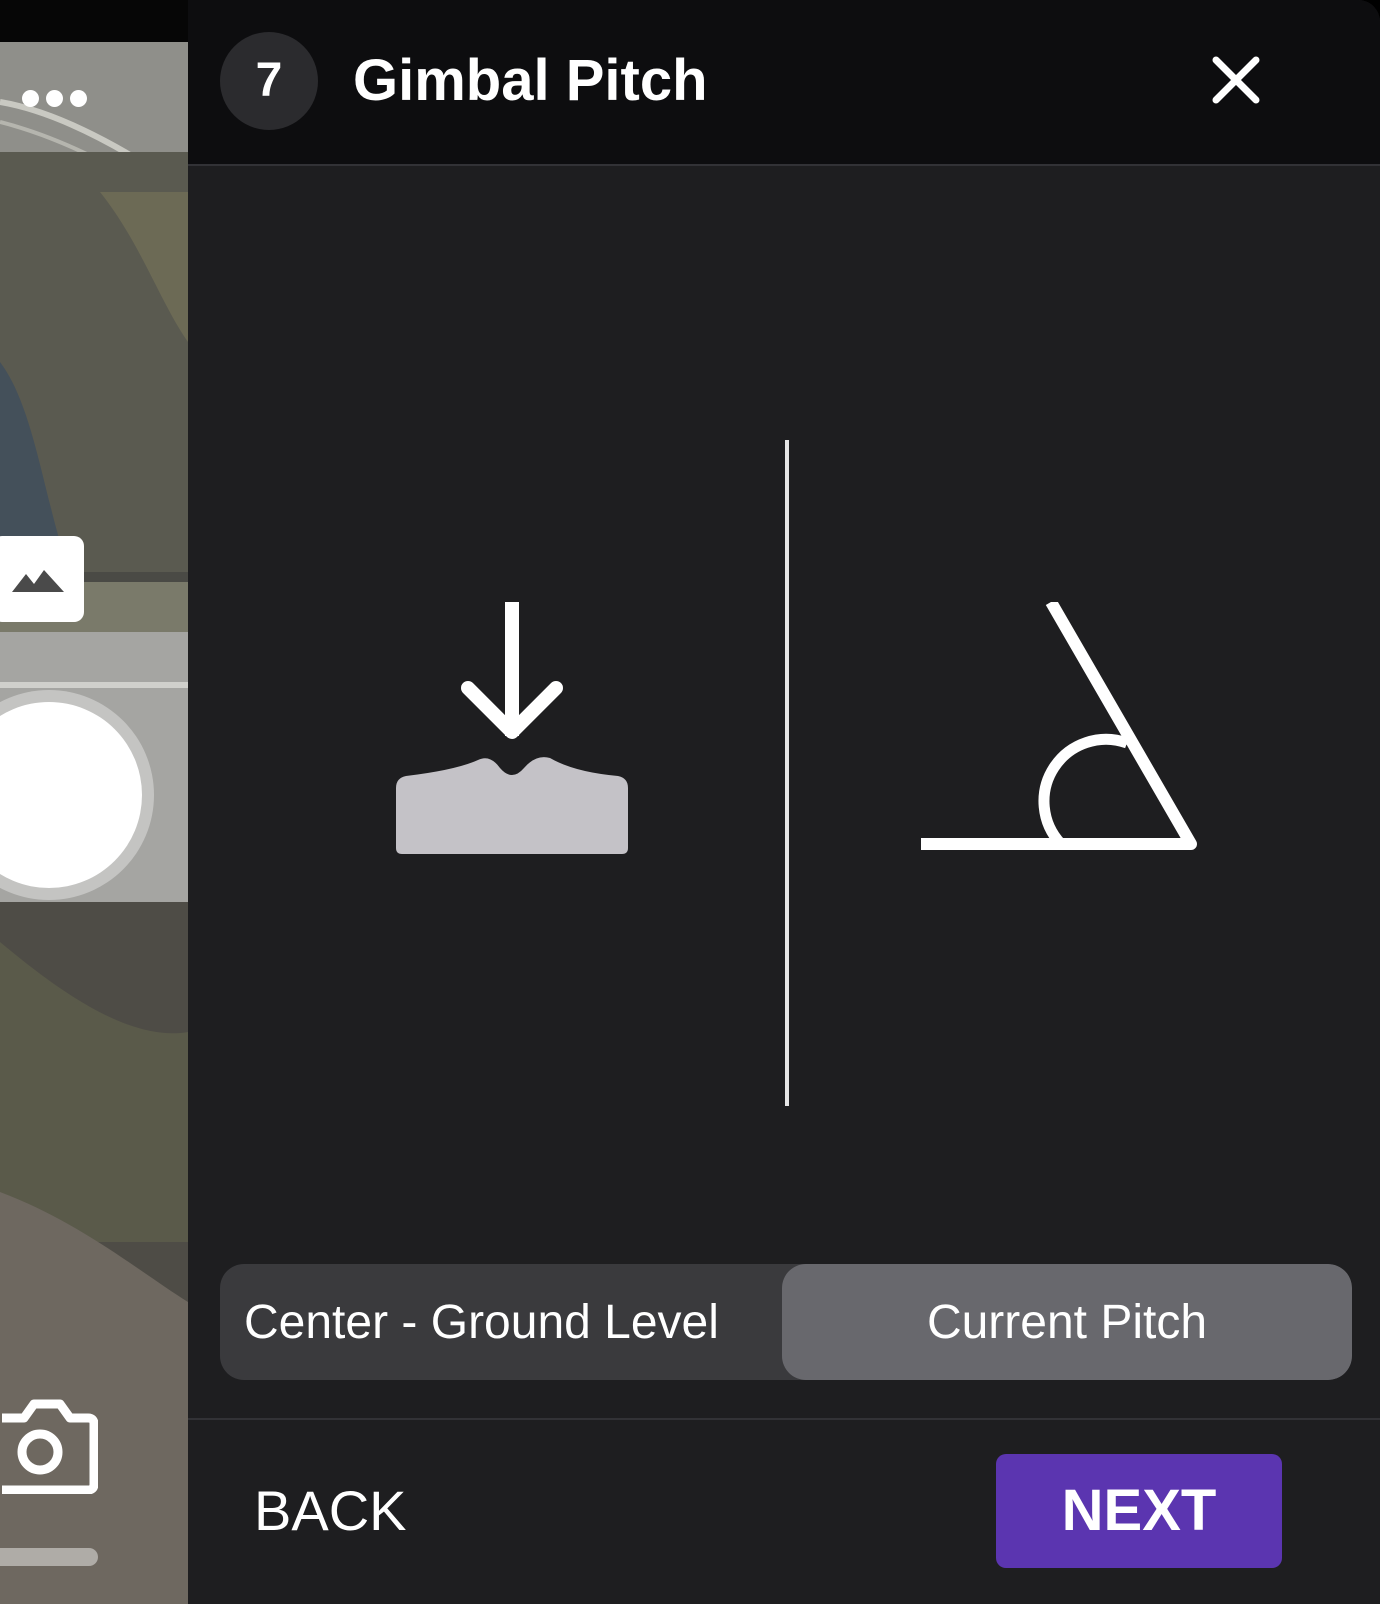 The height and width of the screenshot is (1604, 1380). I want to click on pitch-mode-segmented-control: Center - Ground Level Current Pitch, so click(786, 1322).